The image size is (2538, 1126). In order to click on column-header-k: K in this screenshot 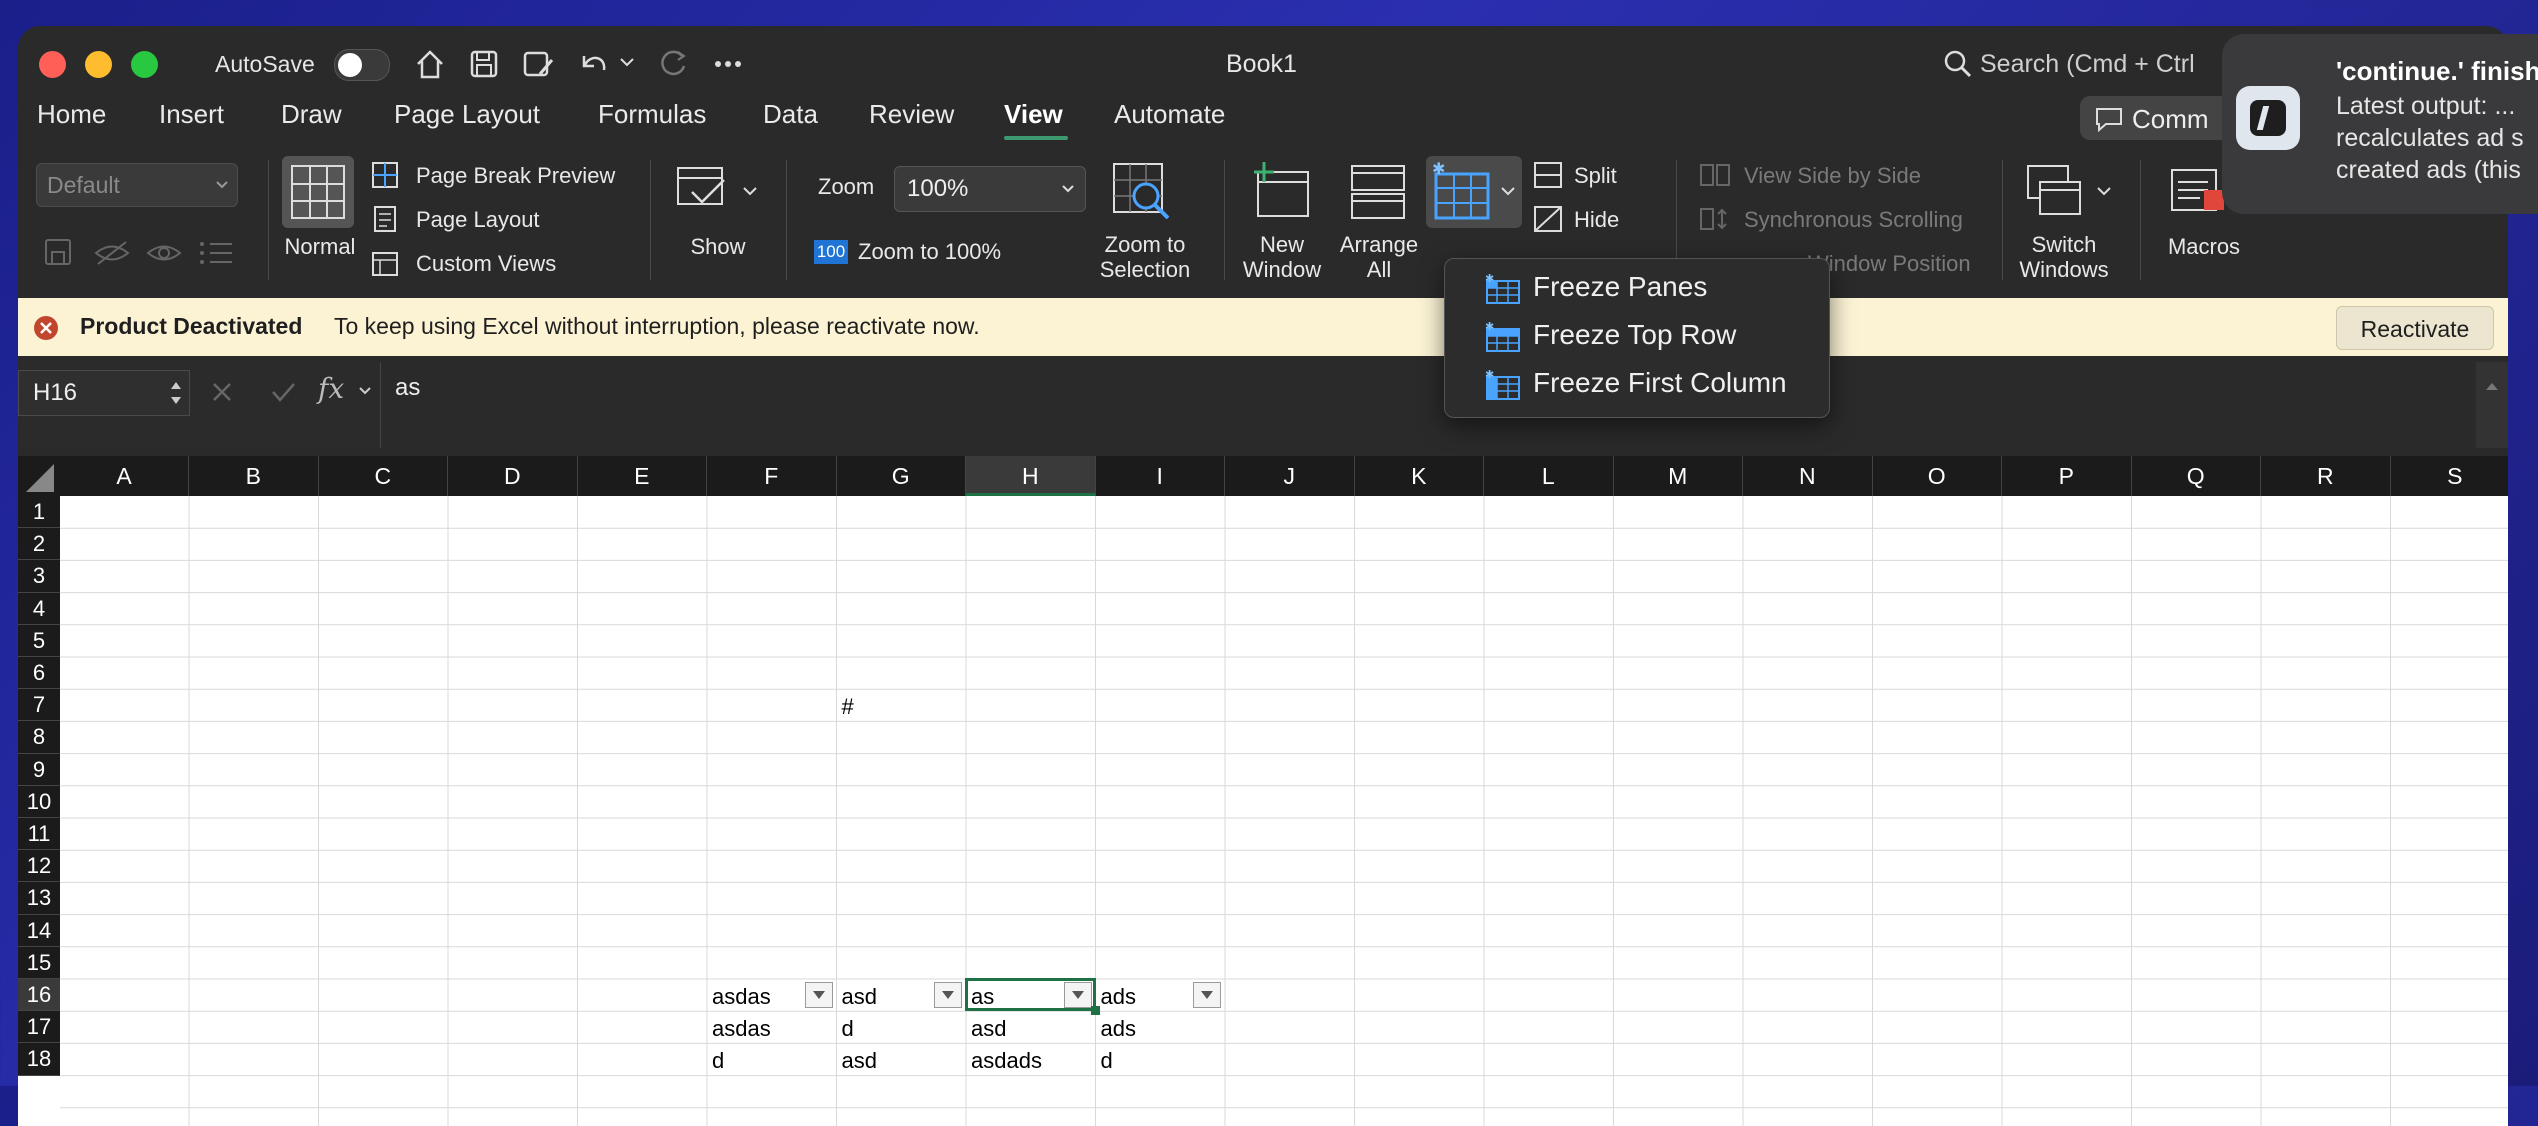, I will do `click(1419, 476)`.